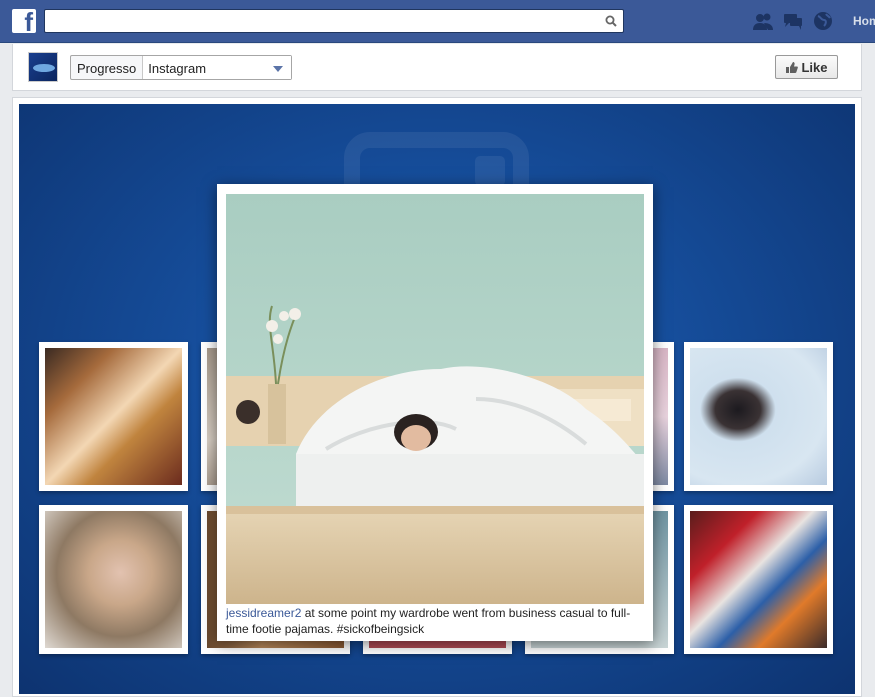 Image resolution: width=875 pixels, height=697 pixels. What do you see at coordinates (177, 68) in the screenshot?
I see `app-selector-label: Instagram` at bounding box center [177, 68].